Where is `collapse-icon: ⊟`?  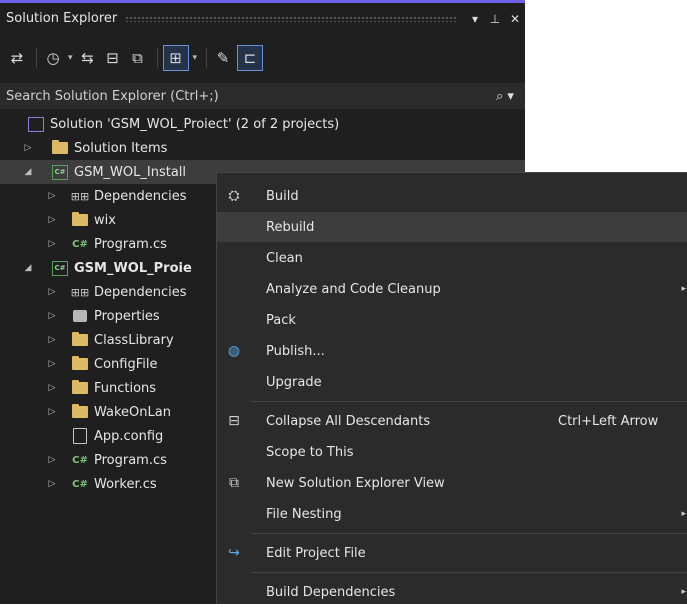
collapse-icon: ⊟ is located at coordinates (234, 421).